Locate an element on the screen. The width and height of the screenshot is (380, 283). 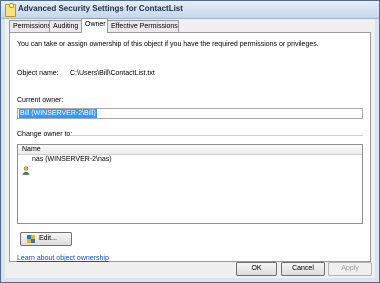
current-owner-value: Bill (WINSERVER-2\Bill) is located at coordinates (58, 113).